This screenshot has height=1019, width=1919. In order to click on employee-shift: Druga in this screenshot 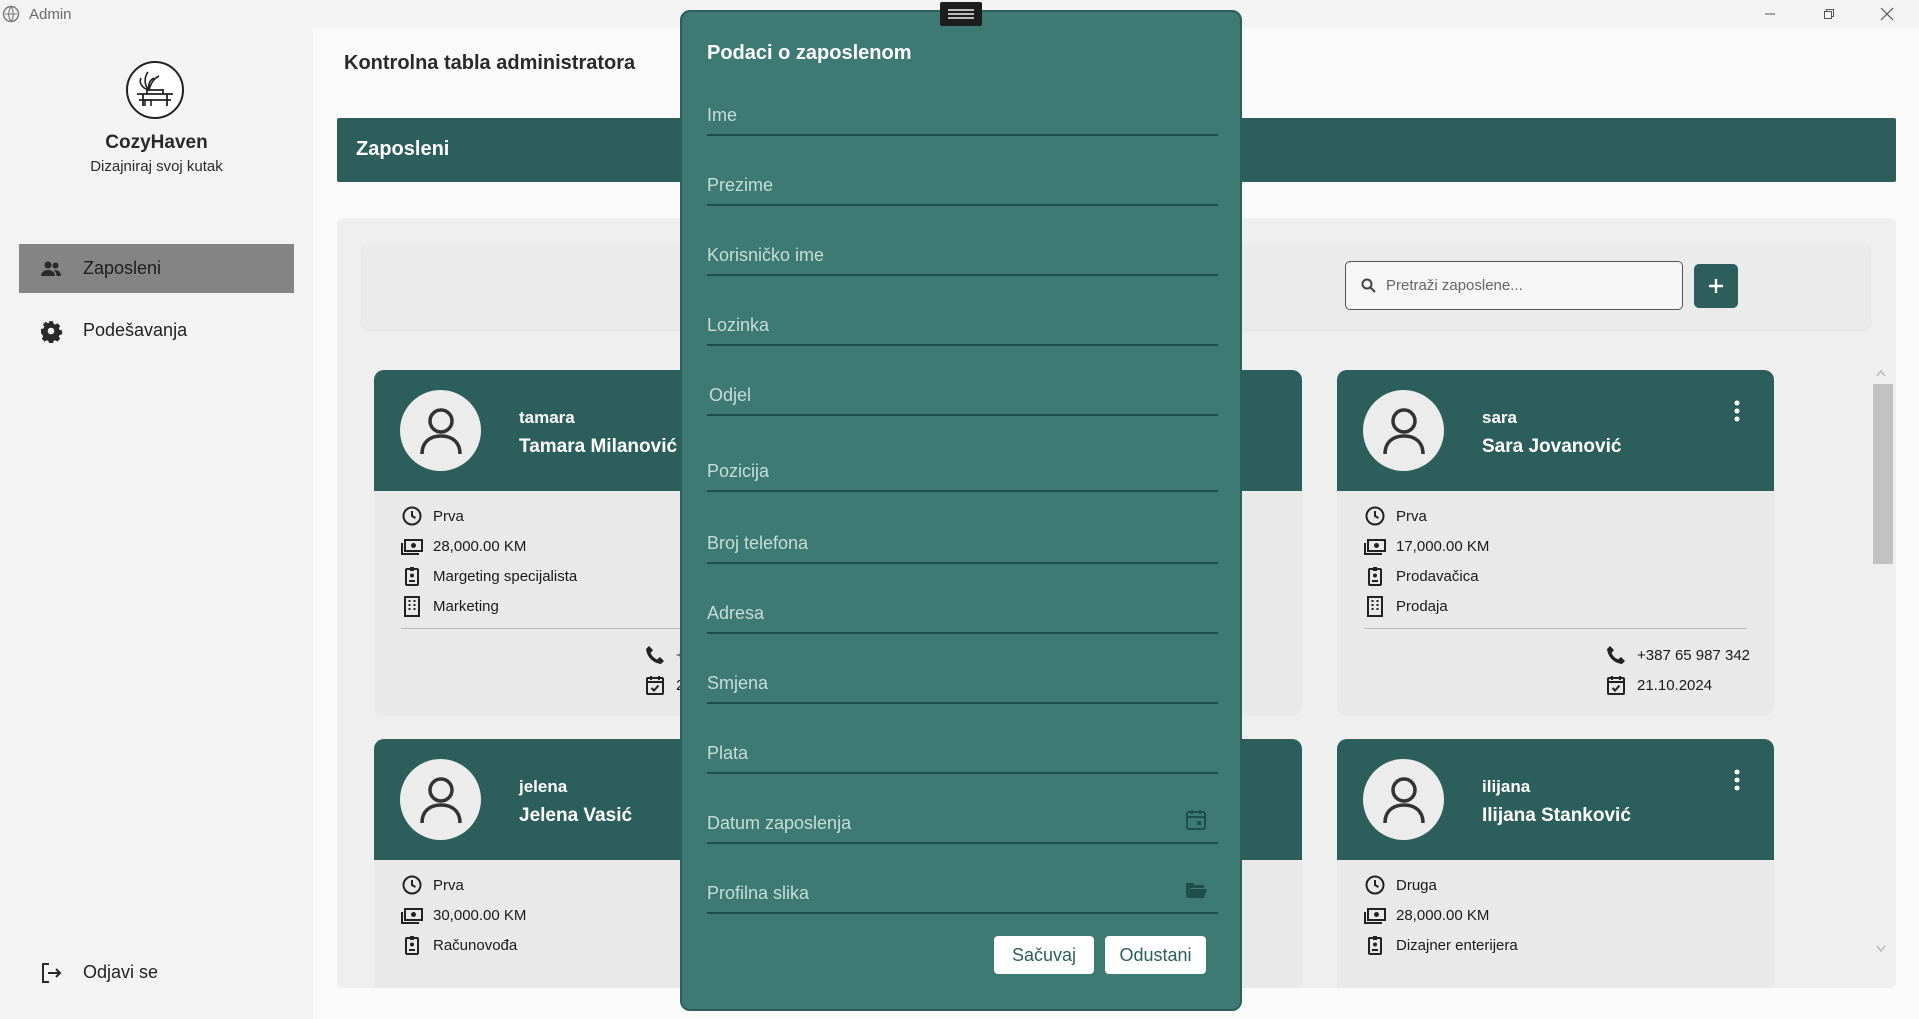, I will do `click(1416, 885)`.